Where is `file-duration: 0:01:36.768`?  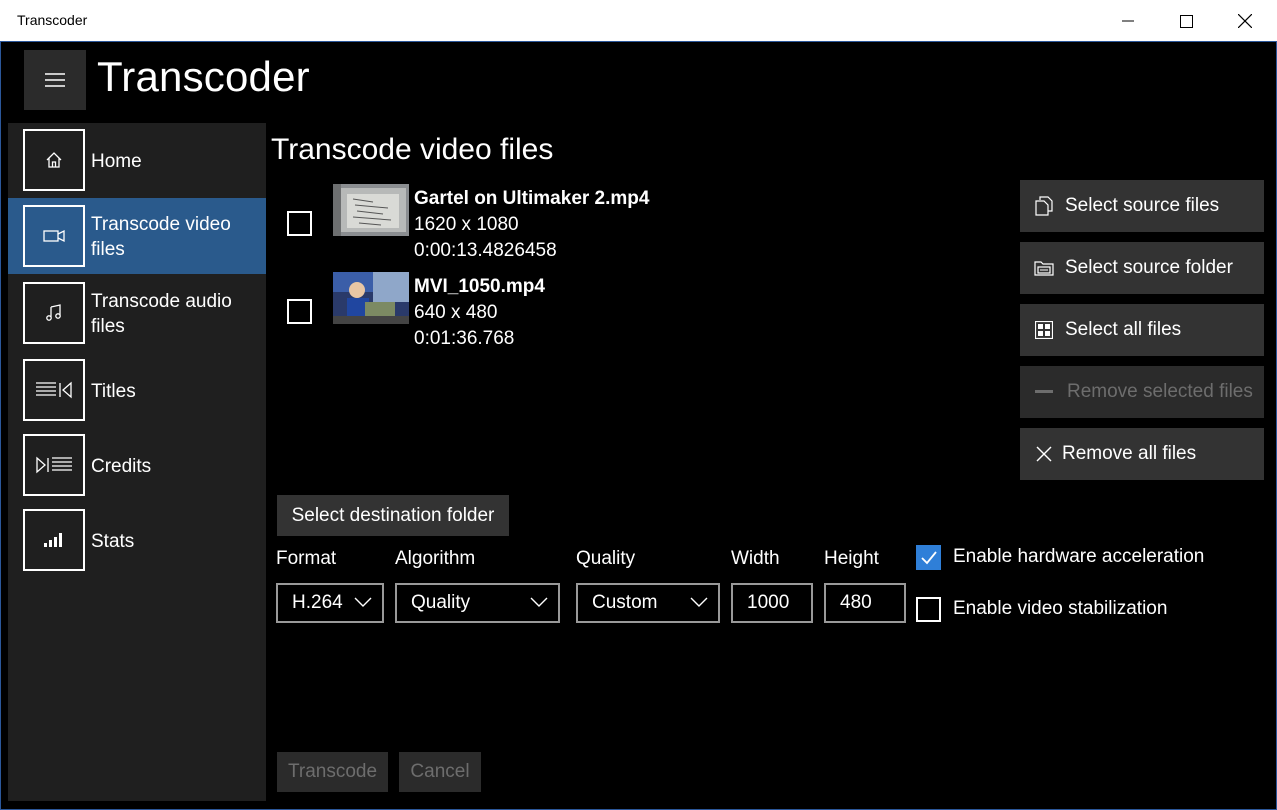
file-duration: 0:01:36.768 is located at coordinates (464, 338).